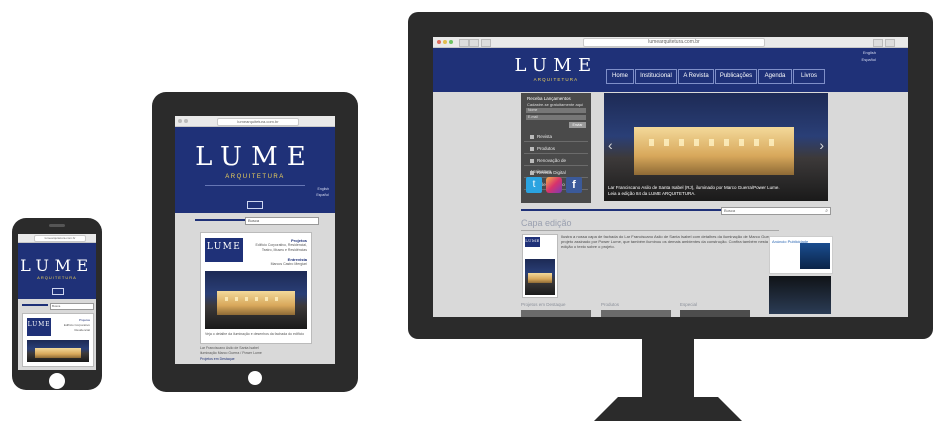 This screenshot has height=422, width=935. What do you see at coordinates (445, 42) in the screenshot?
I see `minimize-window-icon` at bounding box center [445, 42].